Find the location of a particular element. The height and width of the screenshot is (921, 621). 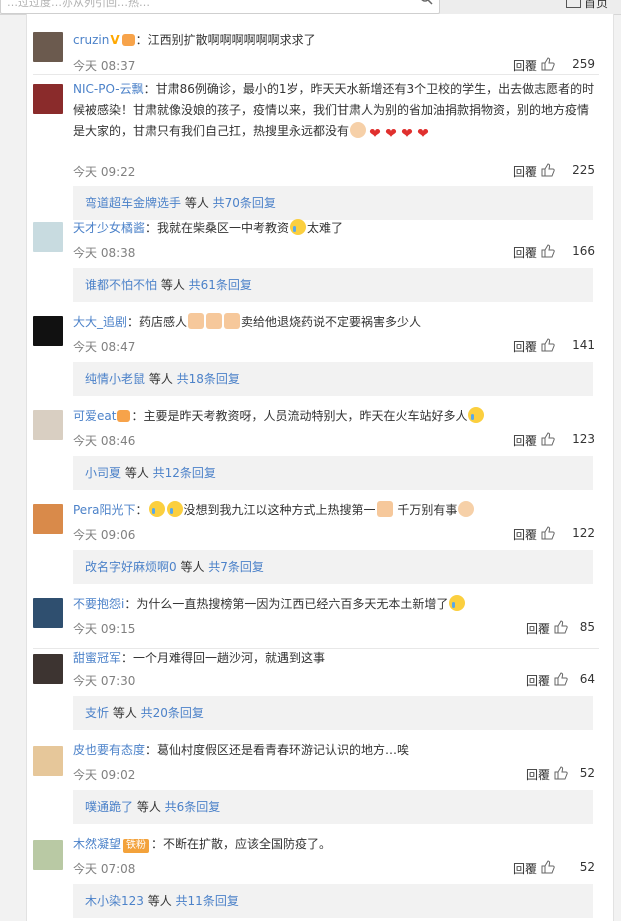

like-count: 225 is located at coordinates (583, 170).